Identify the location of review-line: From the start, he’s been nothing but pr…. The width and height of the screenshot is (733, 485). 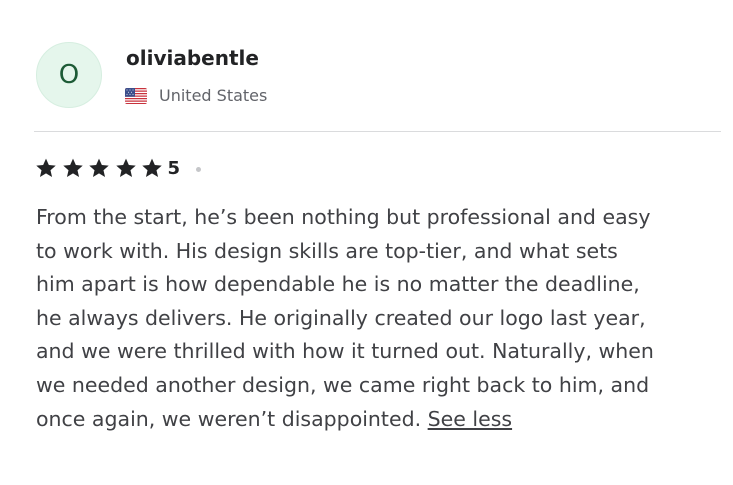
(343, 217).